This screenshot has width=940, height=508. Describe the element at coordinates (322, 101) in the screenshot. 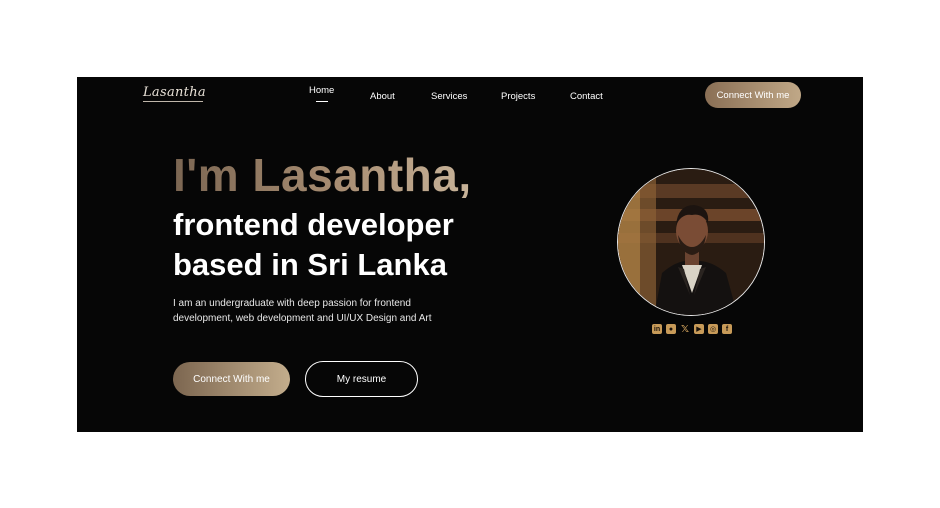

I see `nav-active-indicator` at that location.